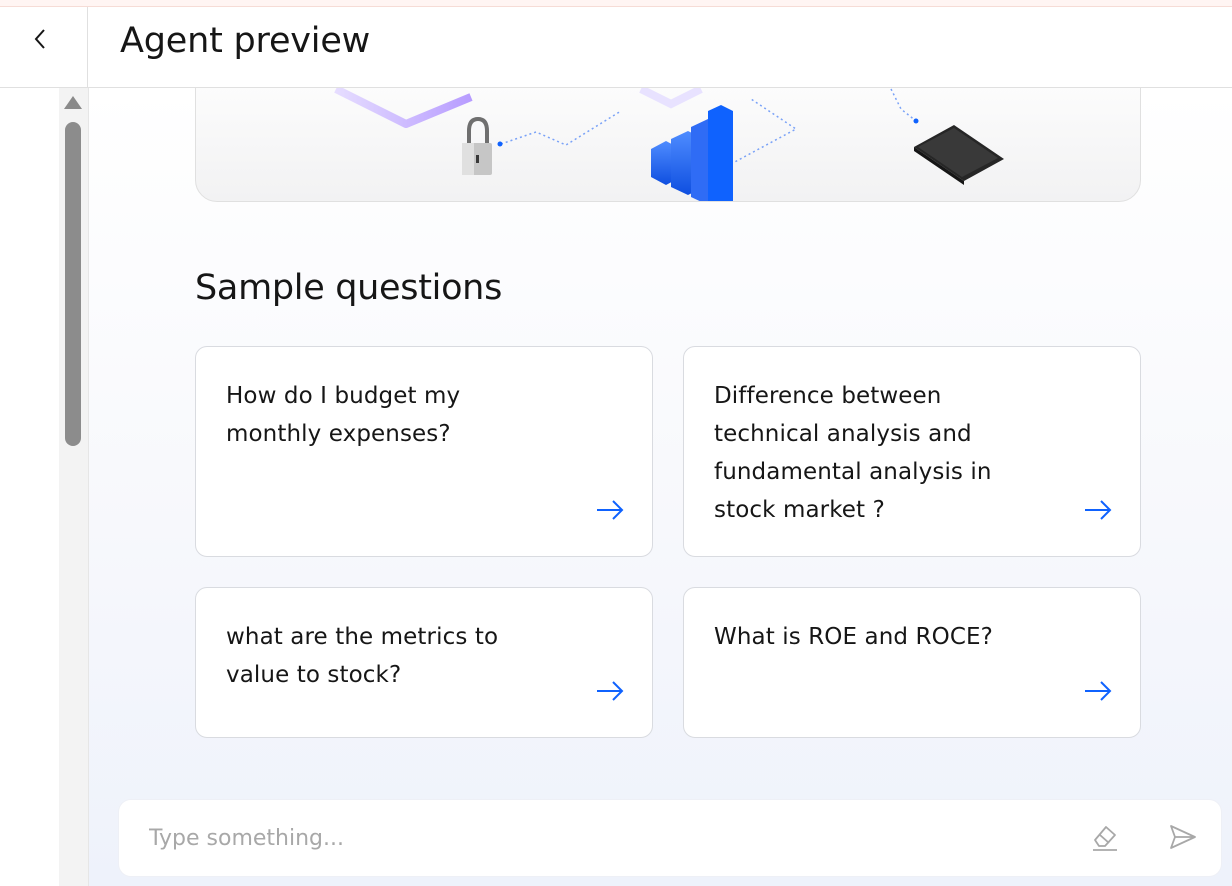  Describe the element at coordinates (349, 288) in the screenshot. I see `sample-questions-heading: Sample questions` at that location.